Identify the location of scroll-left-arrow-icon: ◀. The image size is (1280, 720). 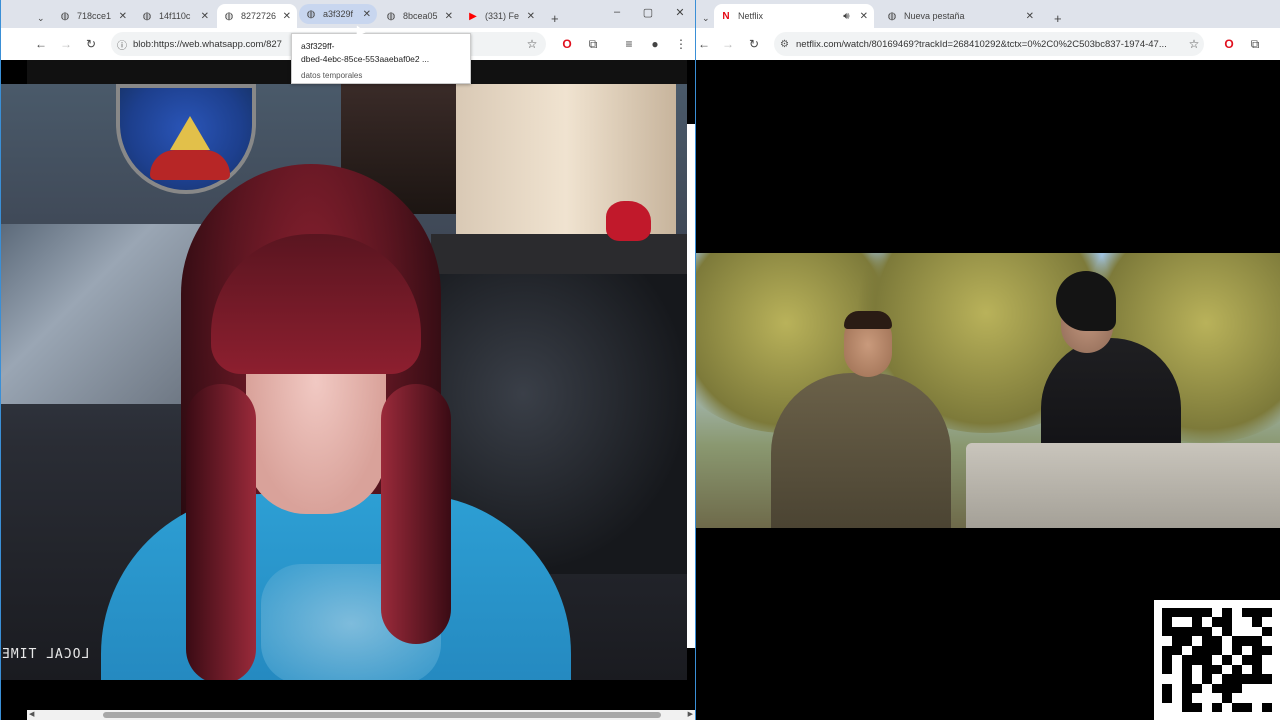
(31, 715).